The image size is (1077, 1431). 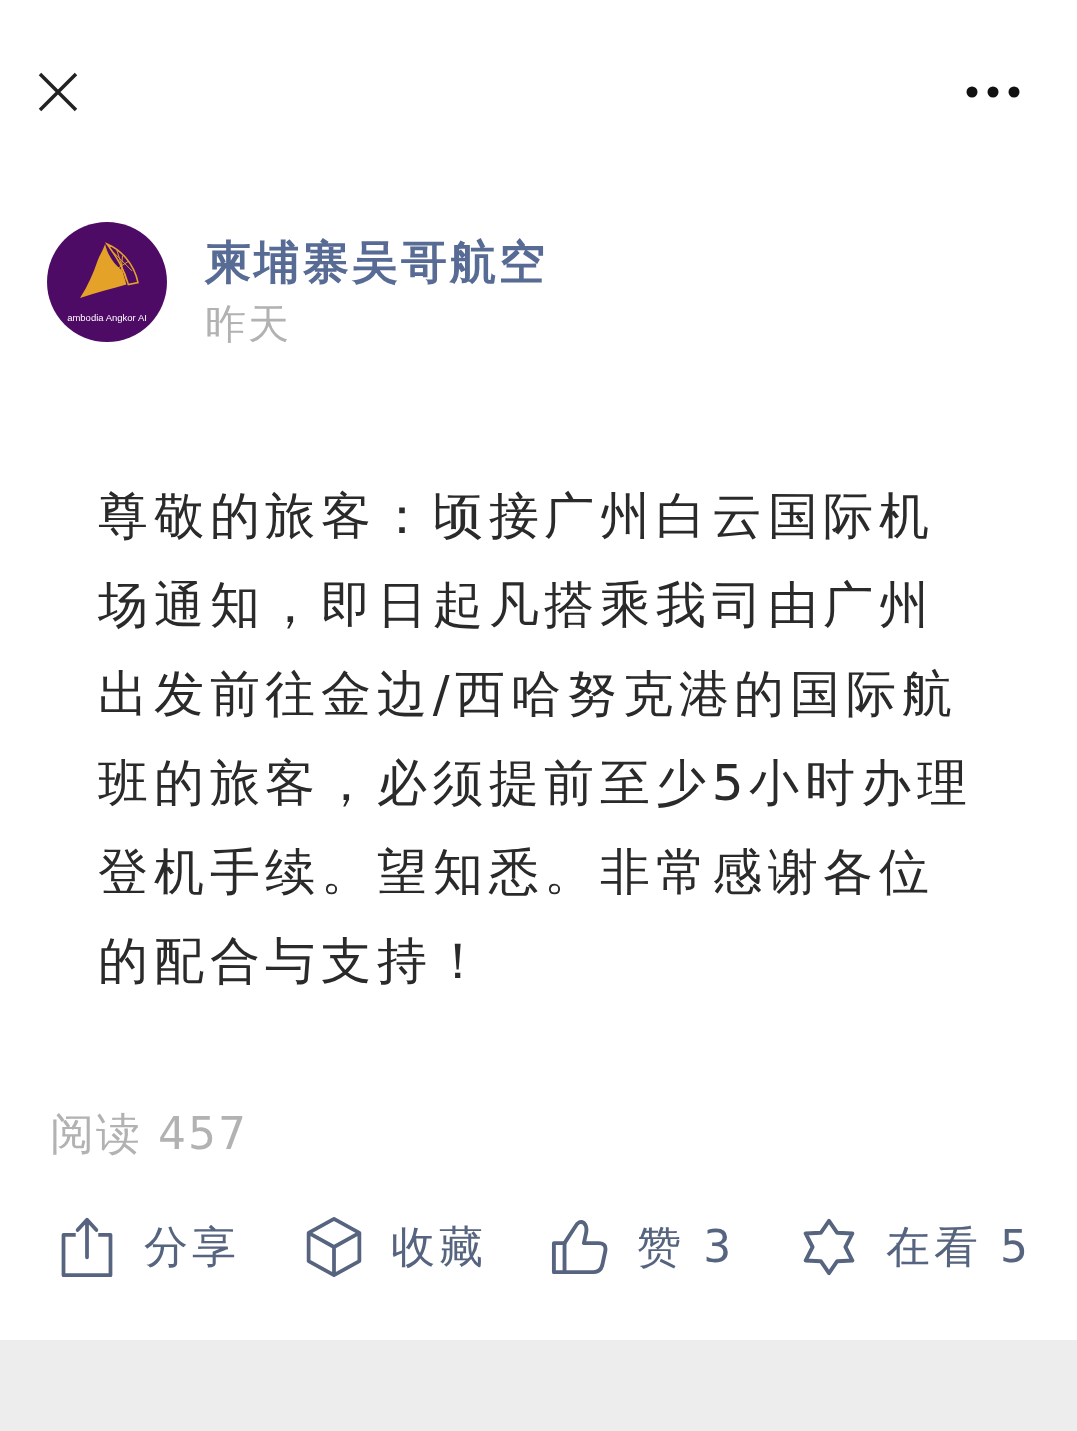 I want to click on more-button, so click(x=993, y=92).